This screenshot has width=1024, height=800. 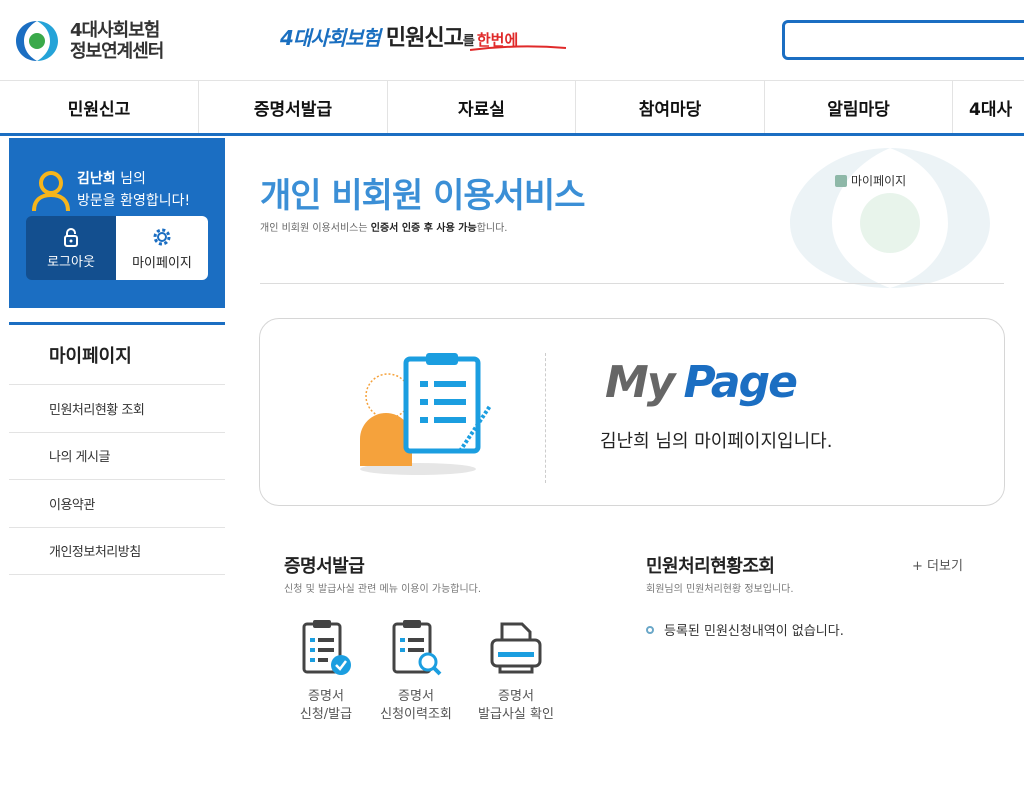 I want to click on clipboard-search-icon, so click(x=417, y=648).